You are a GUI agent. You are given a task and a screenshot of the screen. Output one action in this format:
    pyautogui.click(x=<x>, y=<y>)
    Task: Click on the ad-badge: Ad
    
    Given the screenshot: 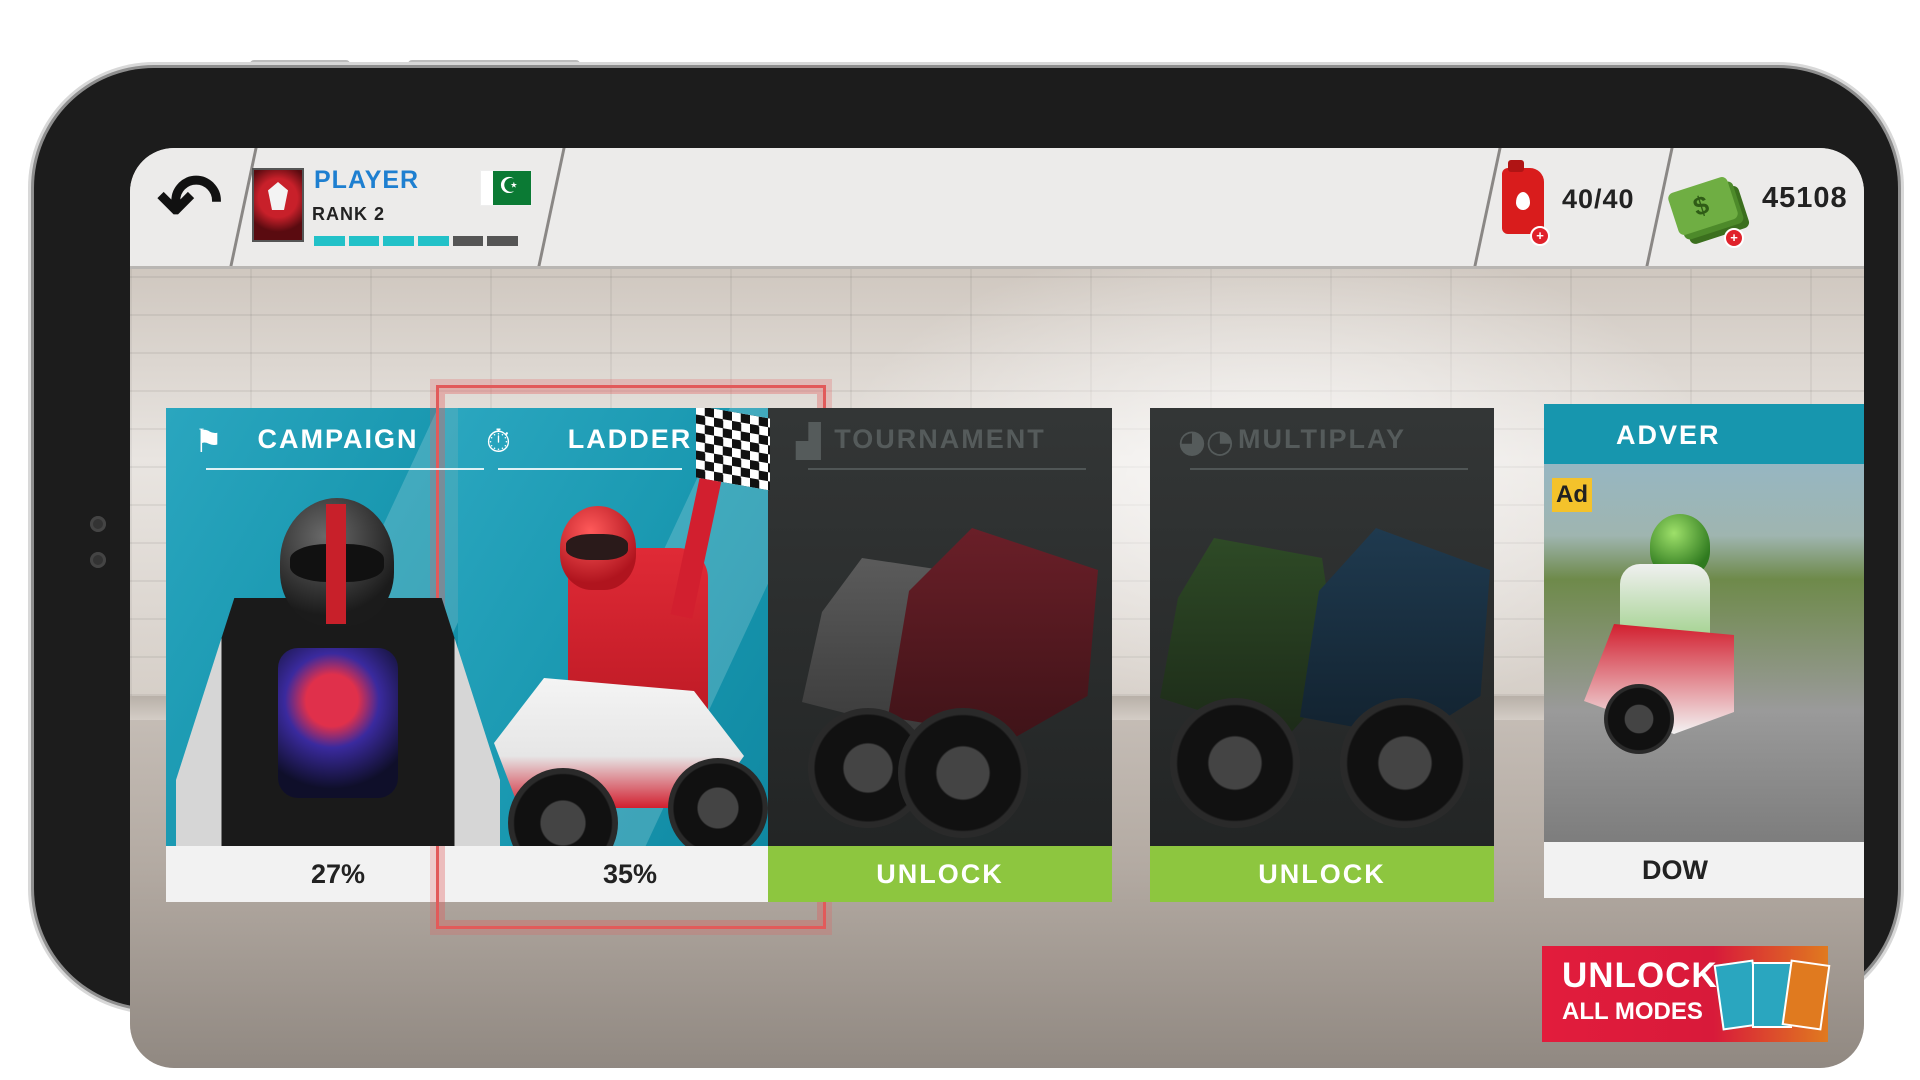 What is the action you would take?
    pyautogui.click(x=1572, y=495)
    